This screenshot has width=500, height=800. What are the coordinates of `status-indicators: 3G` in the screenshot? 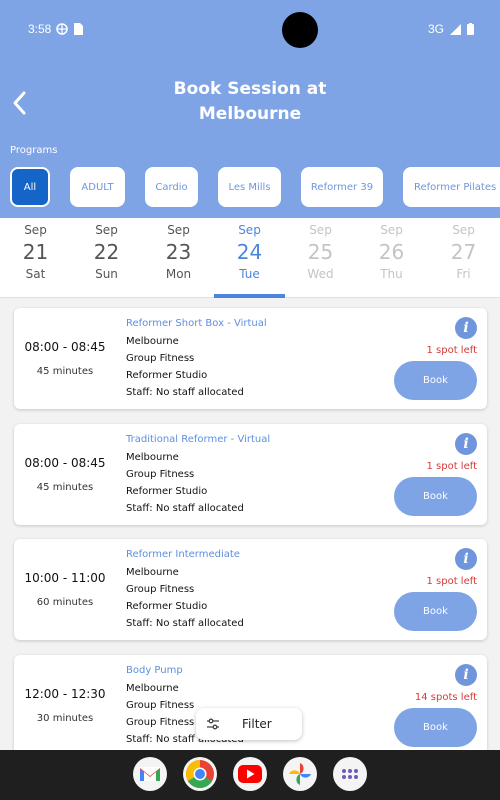 It's located at (451, 29).